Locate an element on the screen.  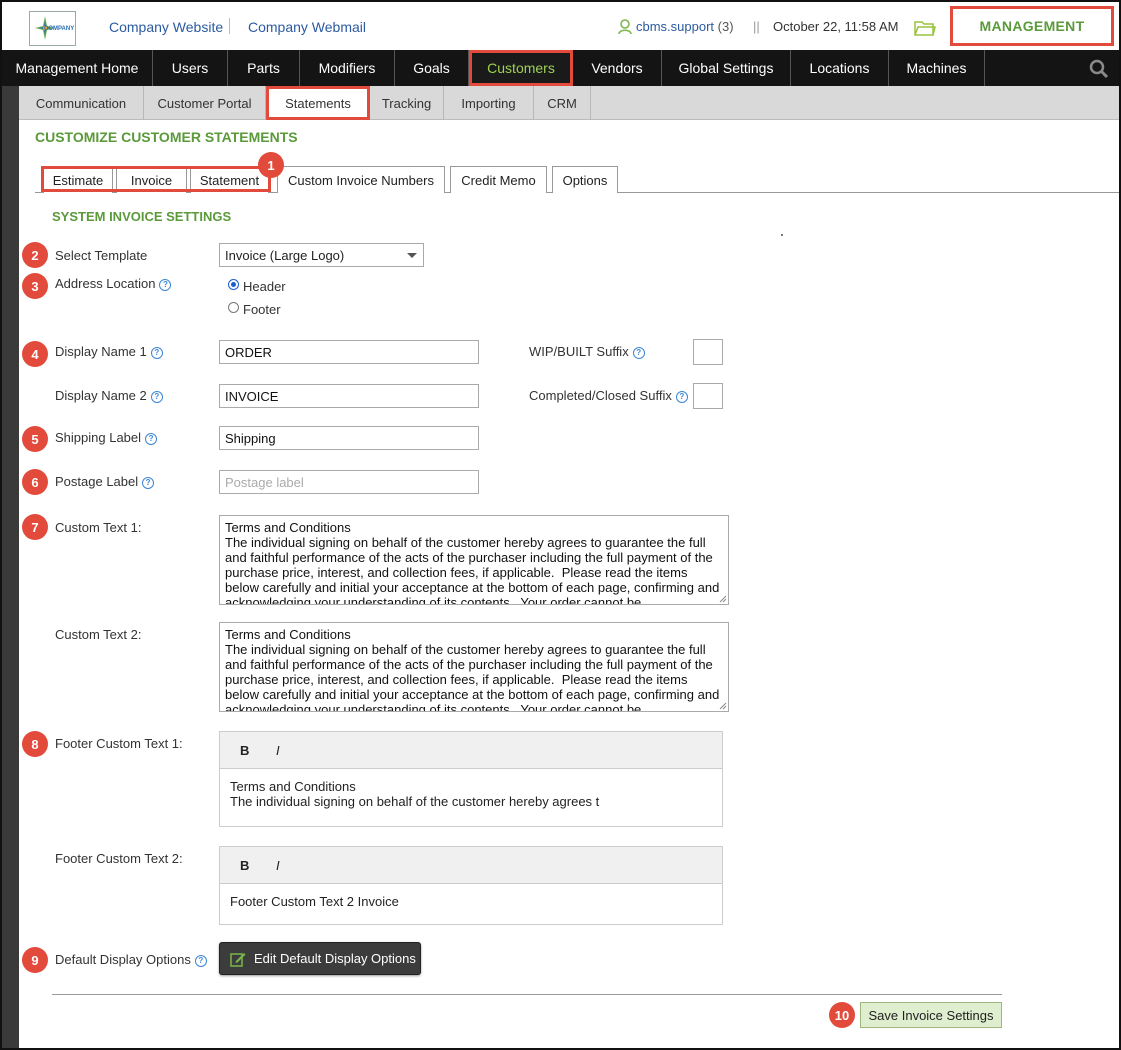
user-icon is located at coordinates (625, 27).